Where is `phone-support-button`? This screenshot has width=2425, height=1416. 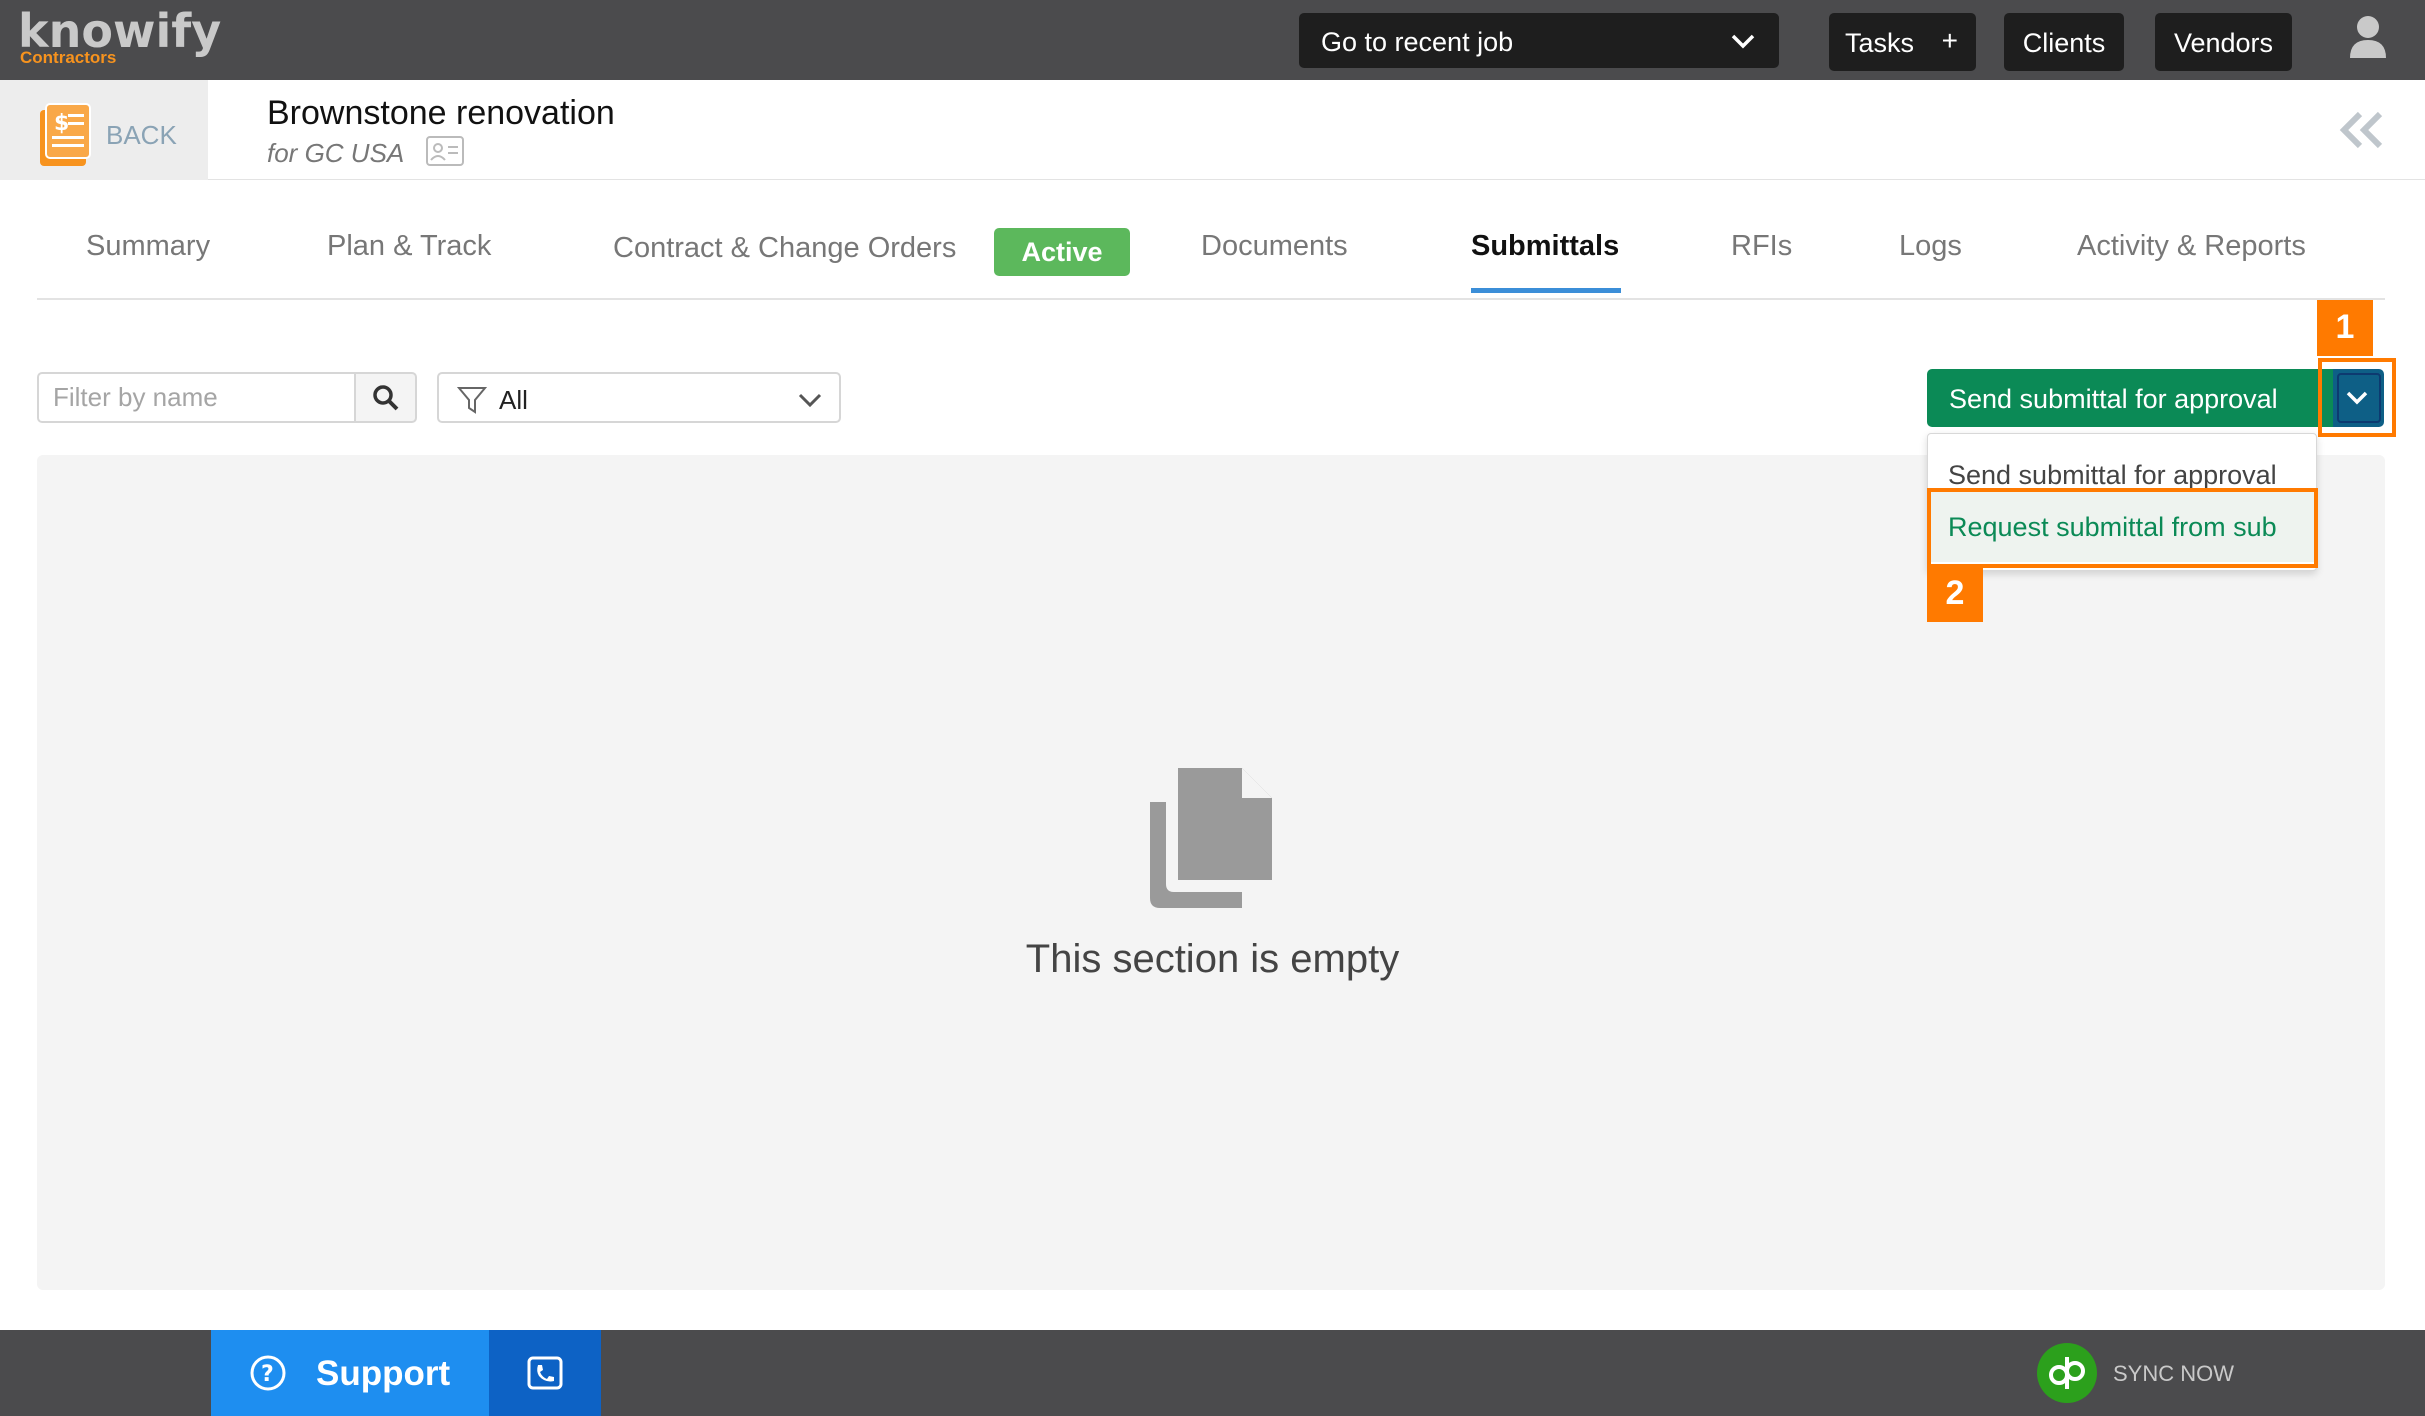
phone-support-button is located at coordinates (545, 1373).